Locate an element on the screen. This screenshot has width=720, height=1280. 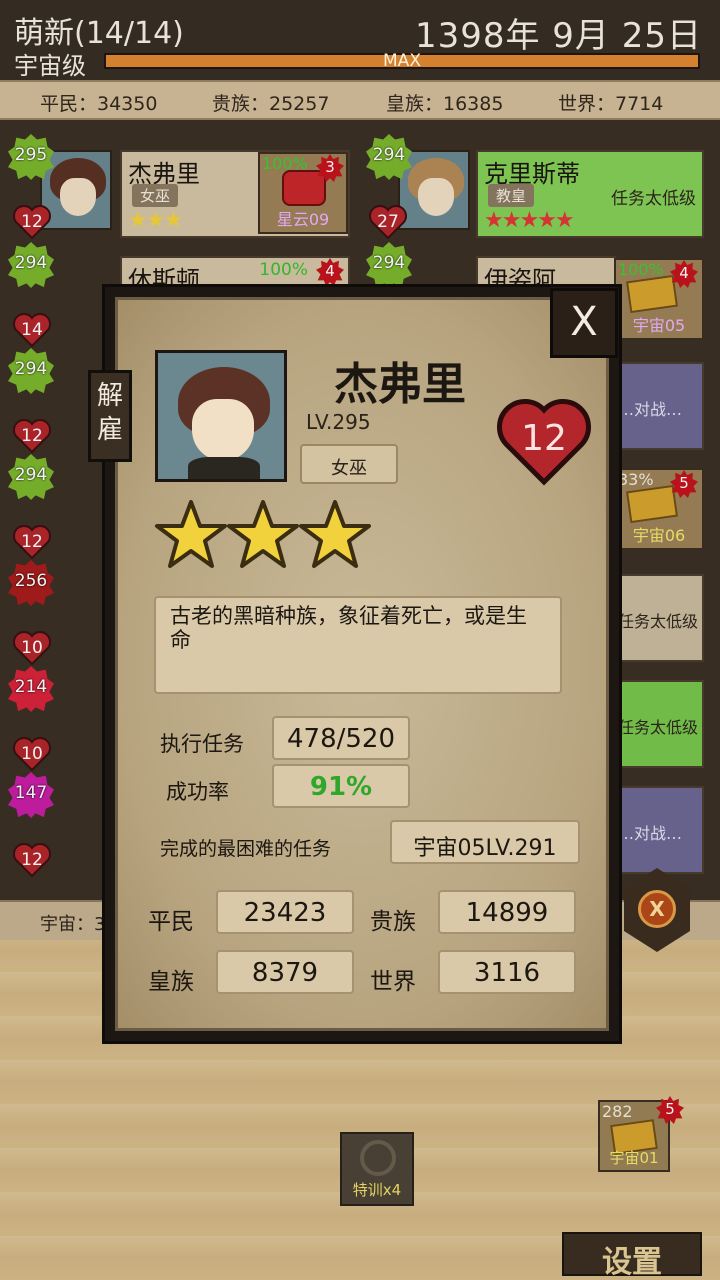
heart-icon: 12 is located at coordinates (544, 442).